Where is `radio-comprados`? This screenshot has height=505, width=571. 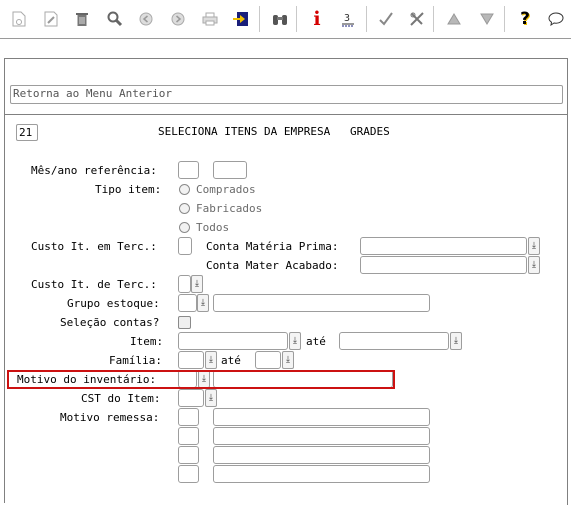 radio-comprados is located at coordinates (184, 189).